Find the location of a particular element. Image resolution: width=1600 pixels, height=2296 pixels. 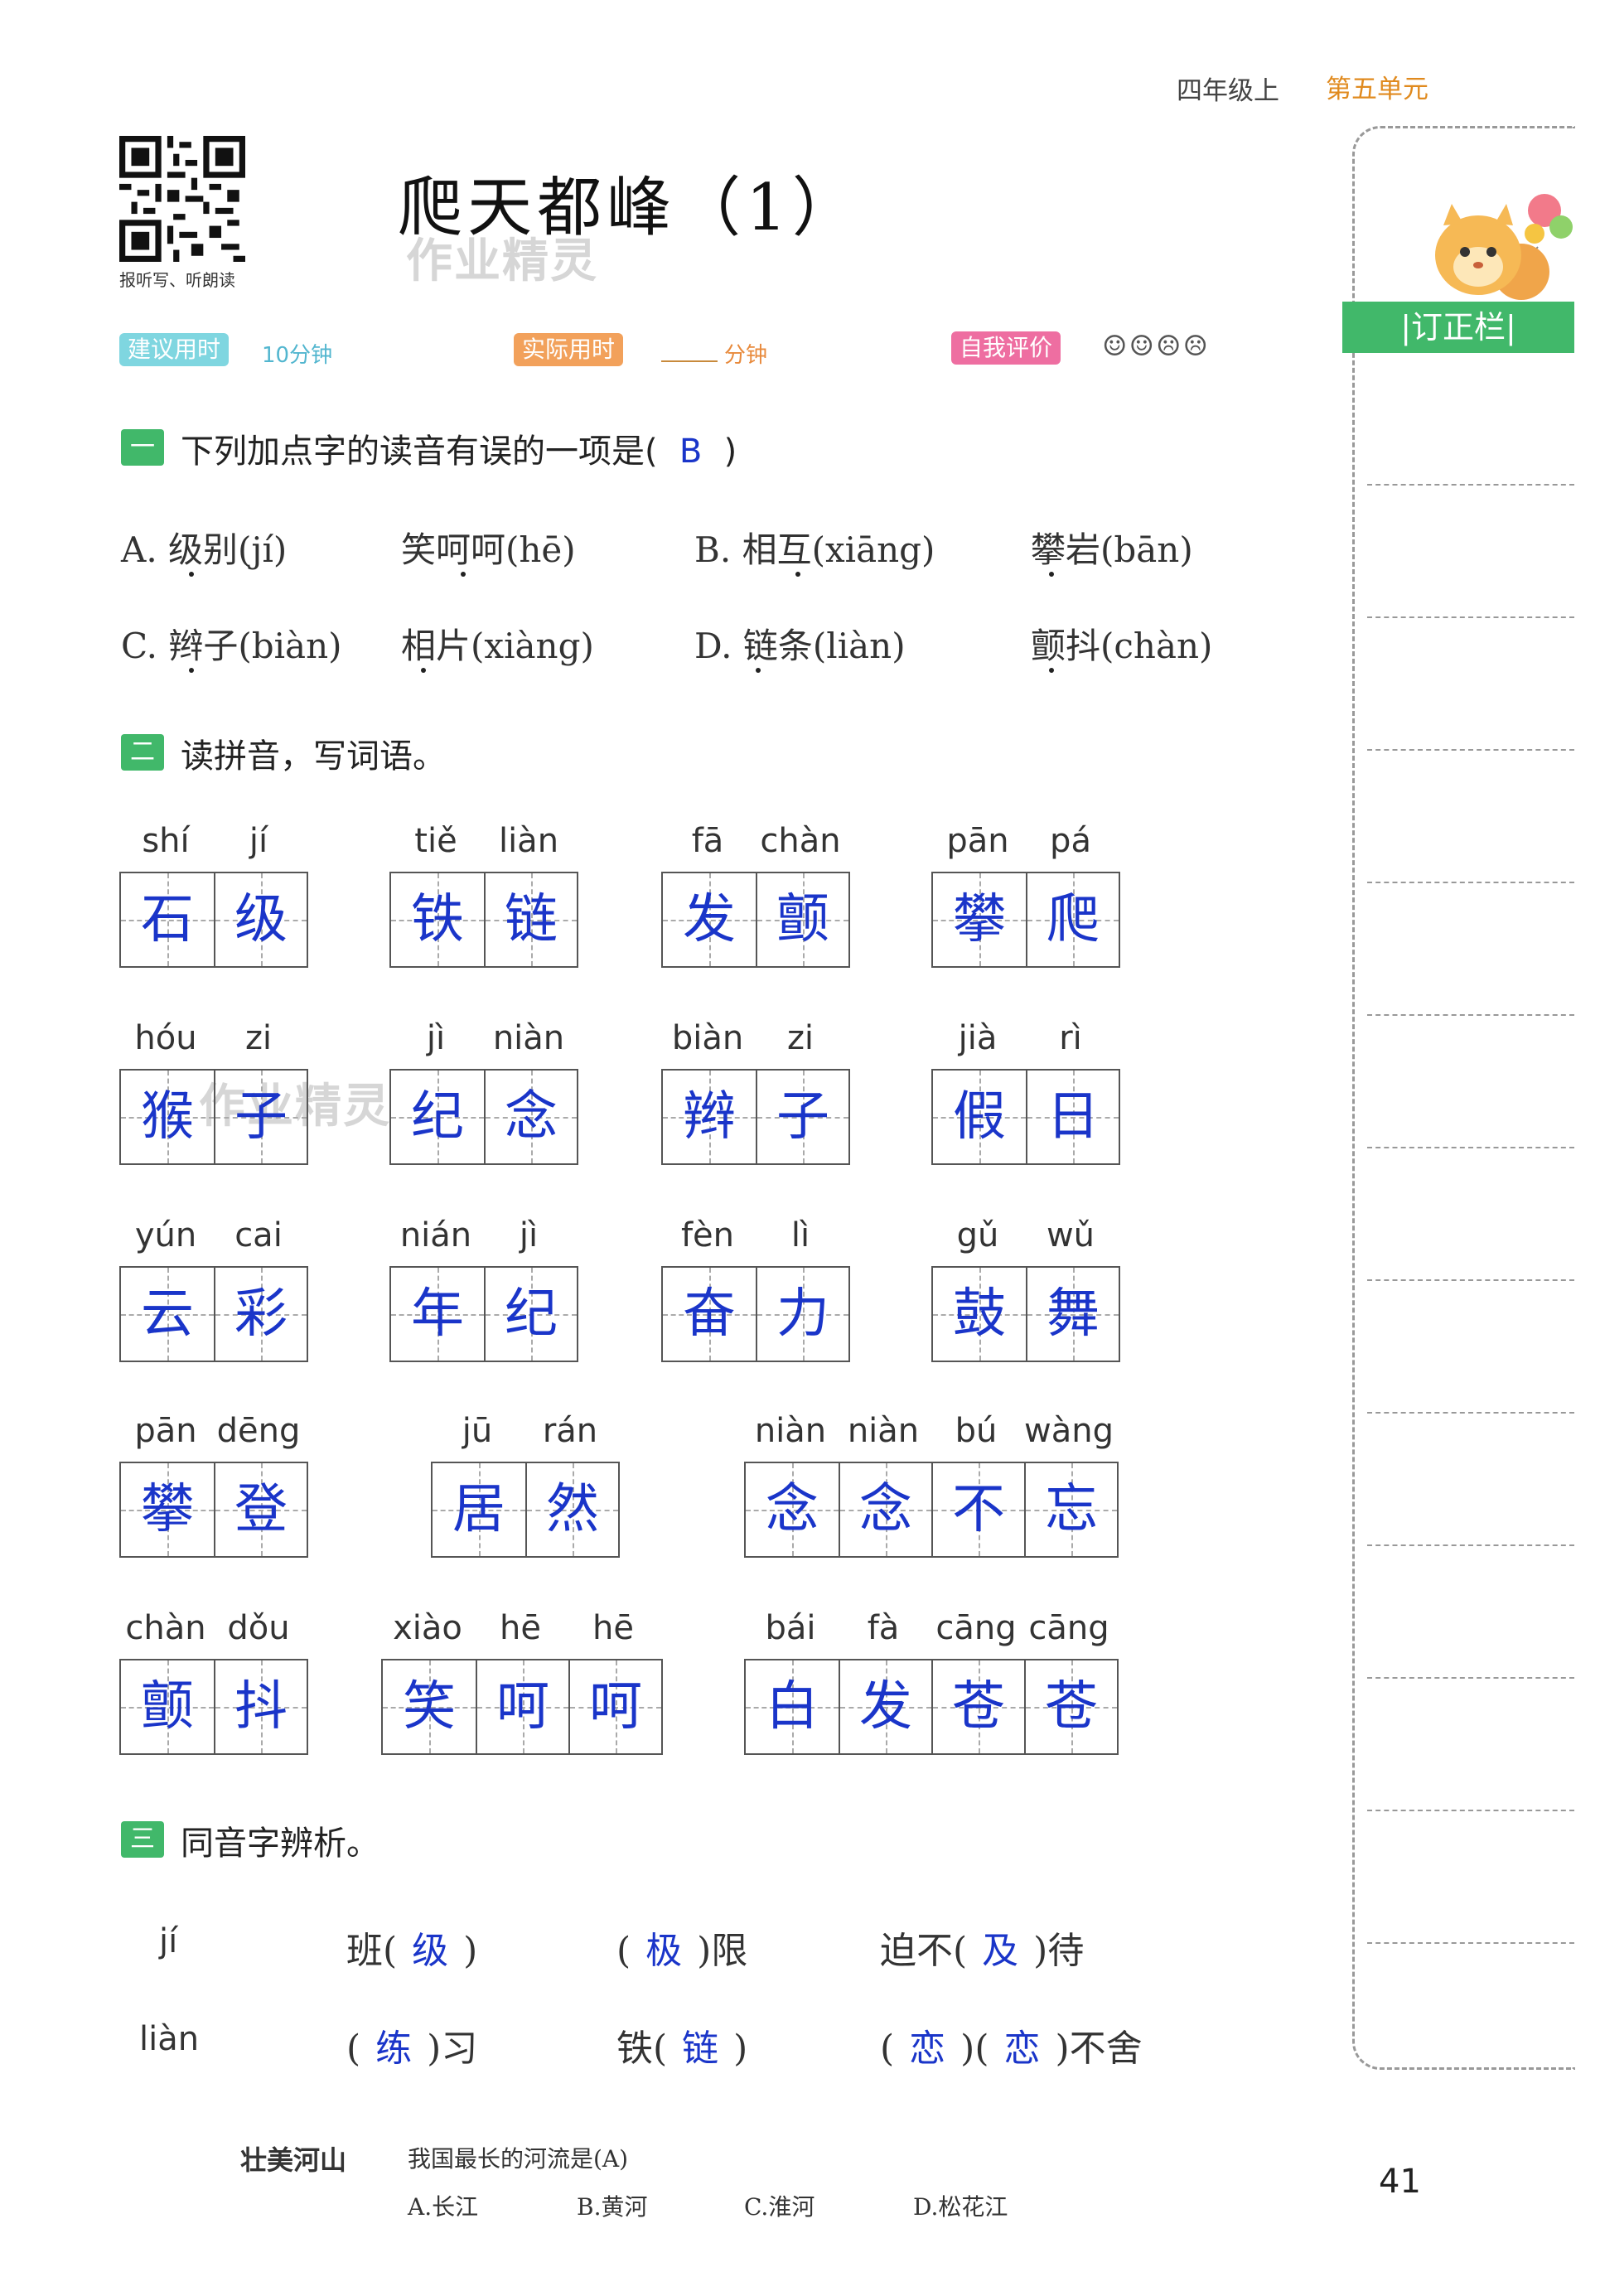

word-grid: 发颤 is located at coordinates (755, 920).